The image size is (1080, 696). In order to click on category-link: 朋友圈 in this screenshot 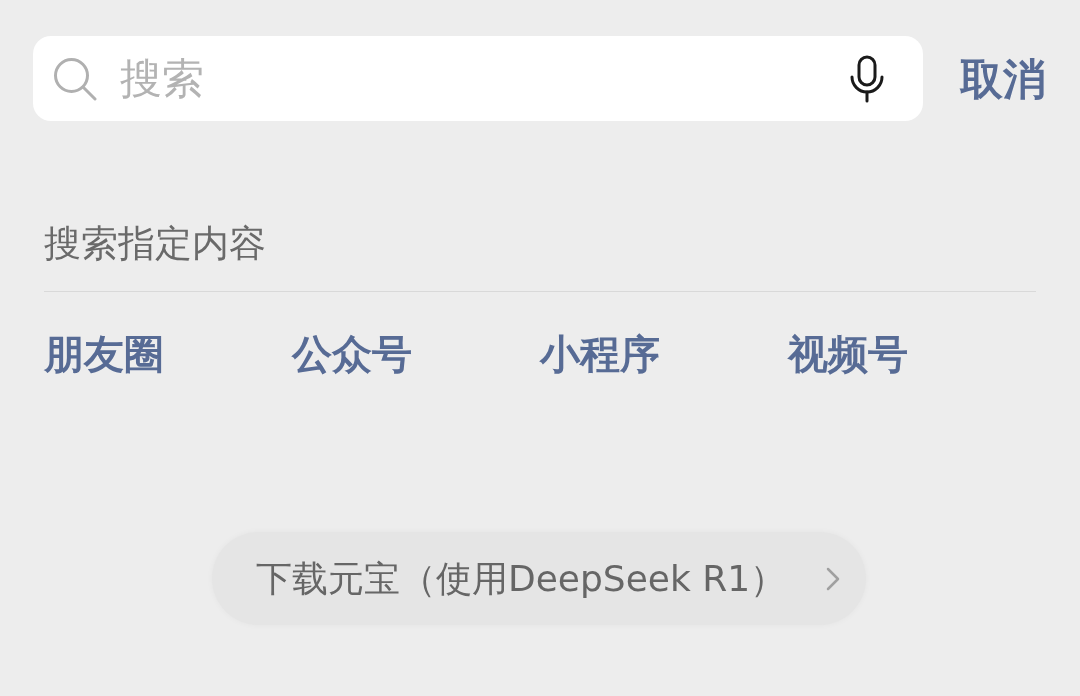, I will do `click(104, 354)`.